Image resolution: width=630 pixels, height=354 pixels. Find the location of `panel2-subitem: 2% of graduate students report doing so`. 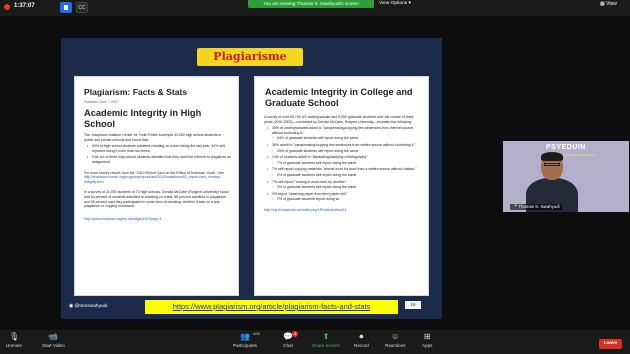

panel2-subitem: 2% of graduate students report doing so is located at coordinates (346, 199).